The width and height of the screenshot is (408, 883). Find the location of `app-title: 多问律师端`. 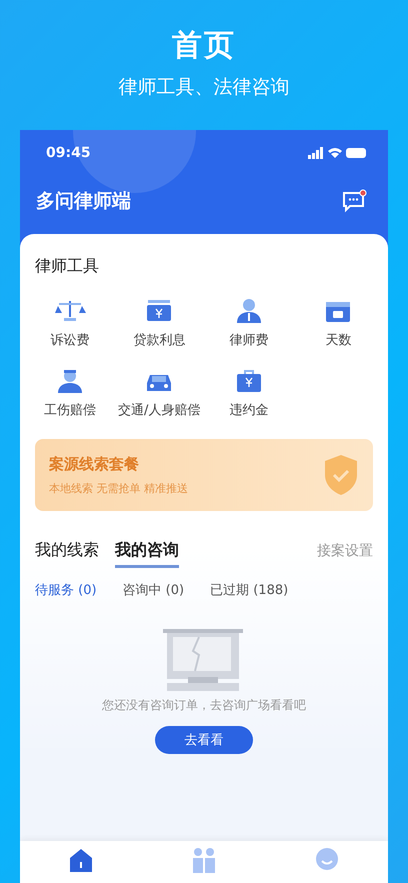

app-title: 多问律师端 is located at coordinates (83, 201).